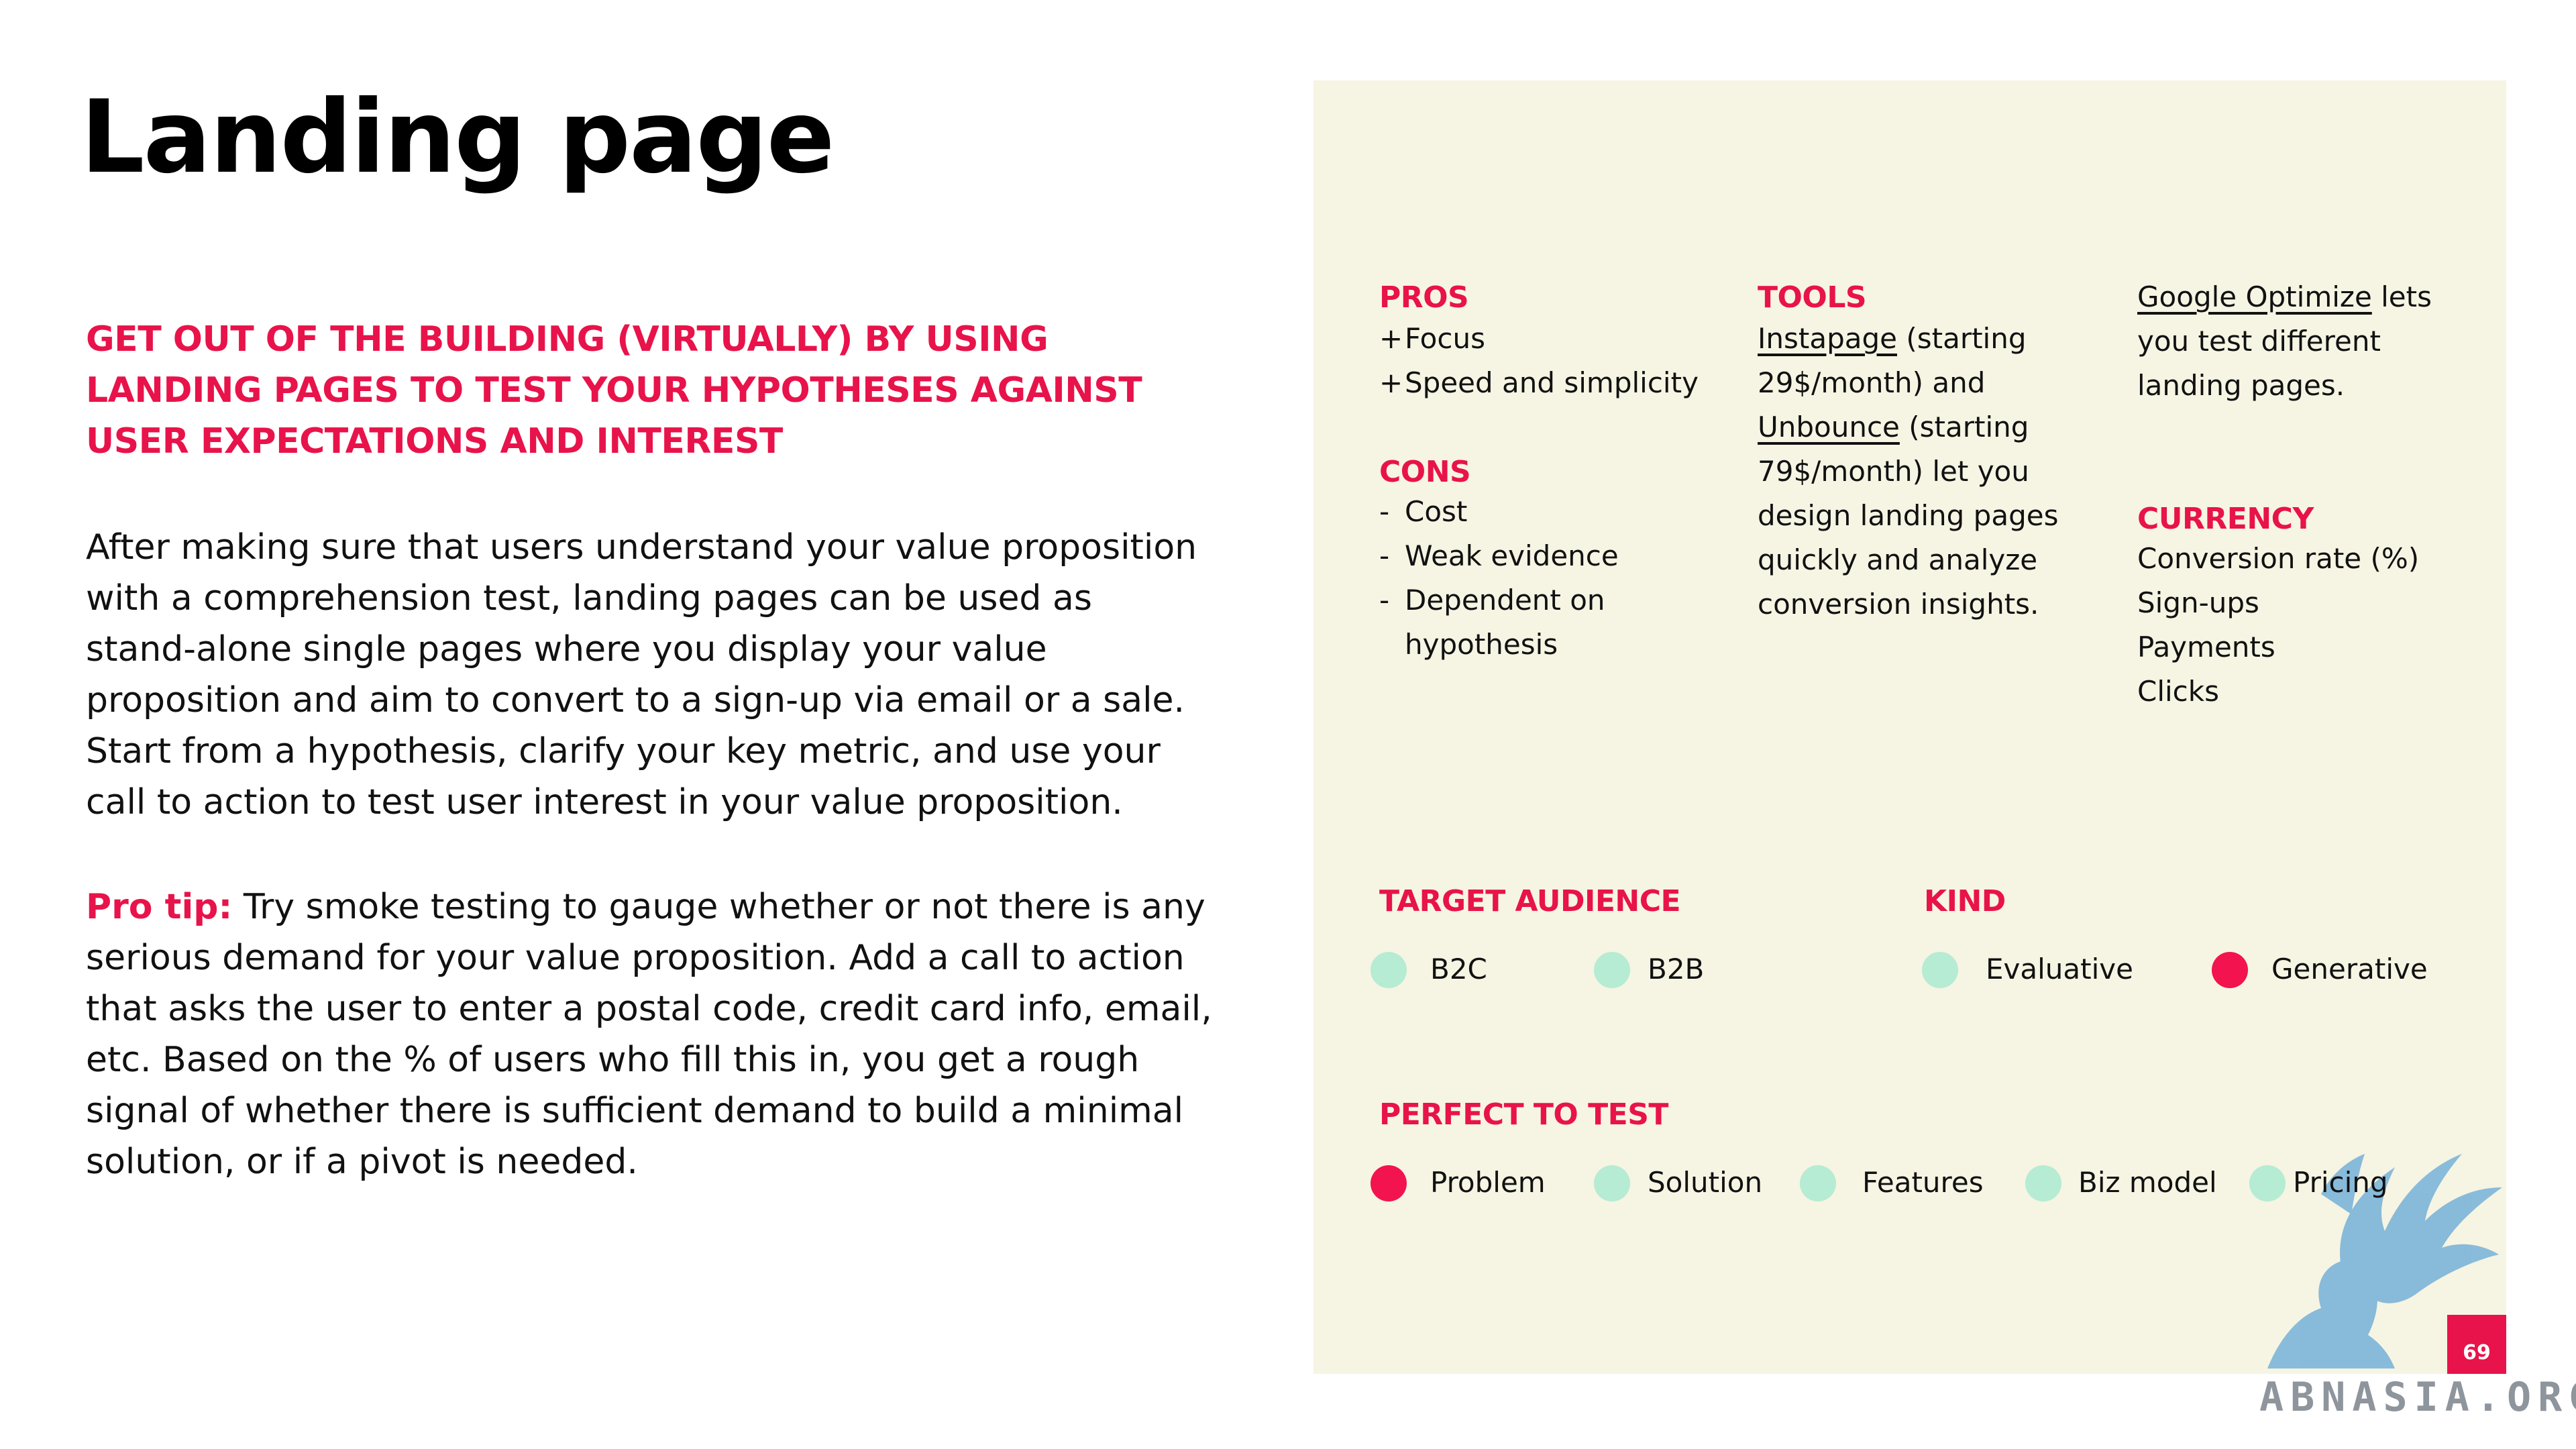 Image resolution: width=2576 pixels, height=1449 pixels. What do you see at coordinates (1818, 1183) in the screenshot?
I see `features-dot` at bounding box center [1818, 1183].